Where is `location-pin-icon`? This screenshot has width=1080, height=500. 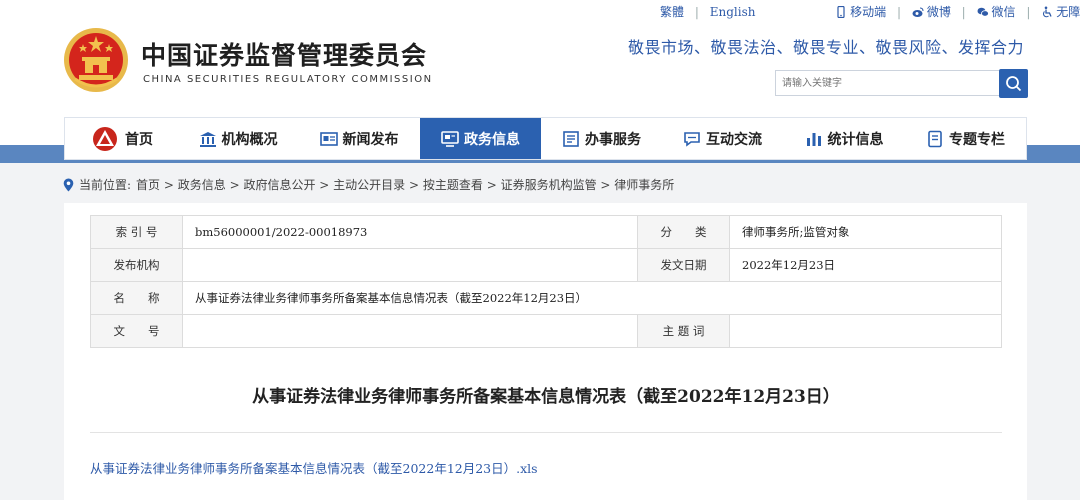
location-pin-icon is located at coordinates (68, 184).